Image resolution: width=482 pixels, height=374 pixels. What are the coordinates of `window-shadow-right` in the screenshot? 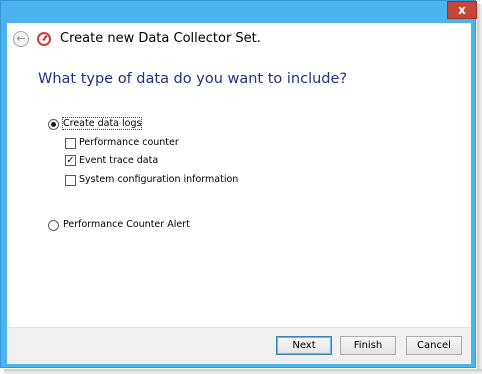 It's located at (479, 189).